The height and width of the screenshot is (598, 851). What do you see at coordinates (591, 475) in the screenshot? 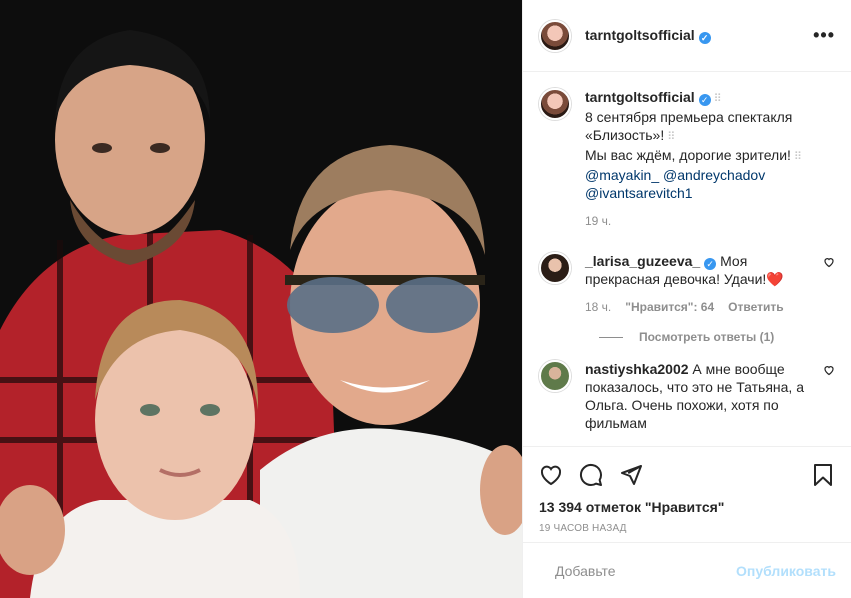
I see `comment-icon` at bounding box center [591, 475].